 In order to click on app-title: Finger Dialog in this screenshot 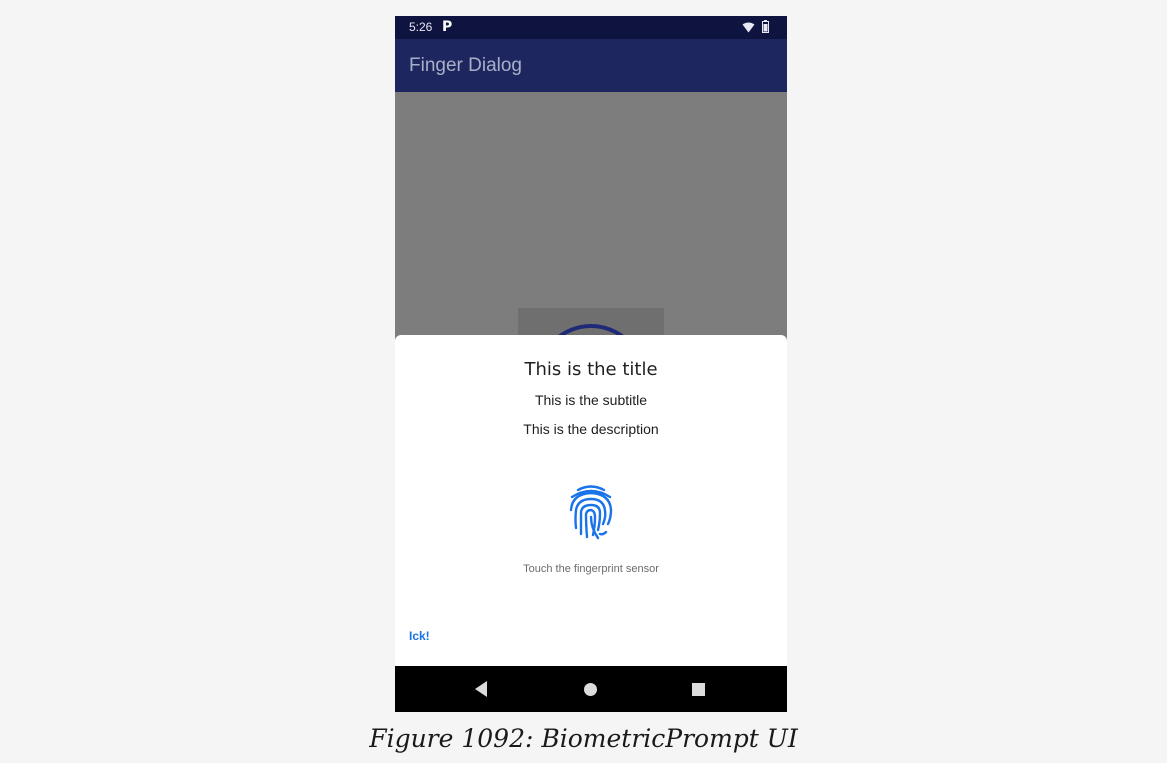, I will do `click(465, 65)`.